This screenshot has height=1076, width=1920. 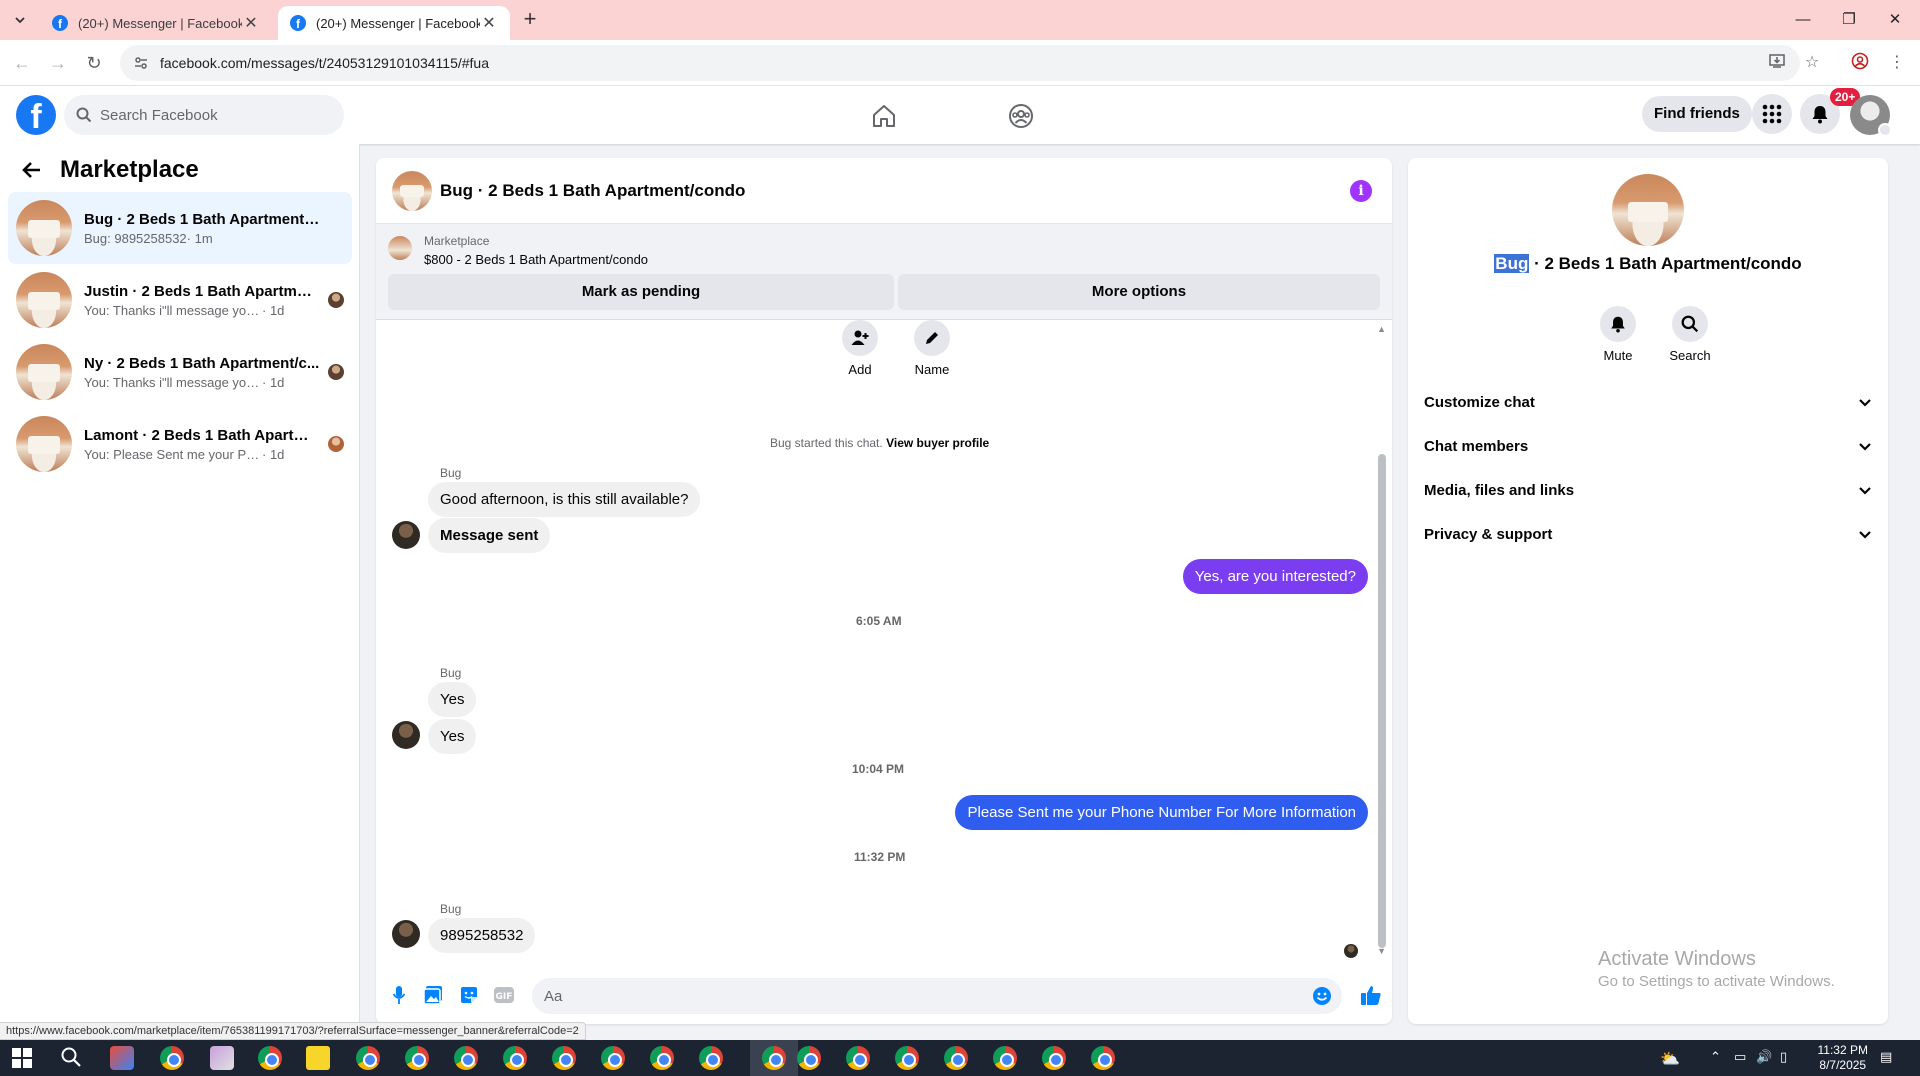 What do you see at coordinates (58, 63) in the screenshot?
I see `forward-arrow-icon: →` at bounding box center [58, 63].